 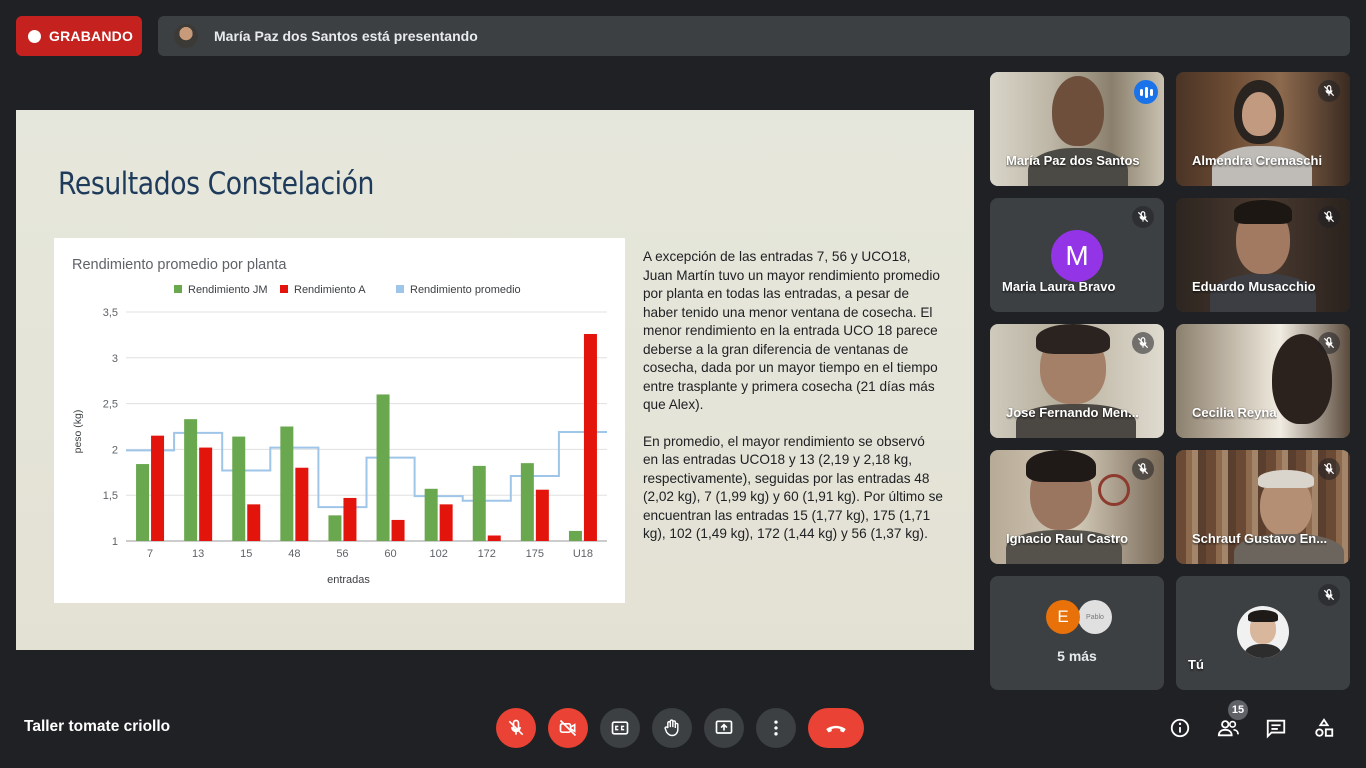 I want to click on legend-label: Rendimiento promedio, so click(x=465, y=290).